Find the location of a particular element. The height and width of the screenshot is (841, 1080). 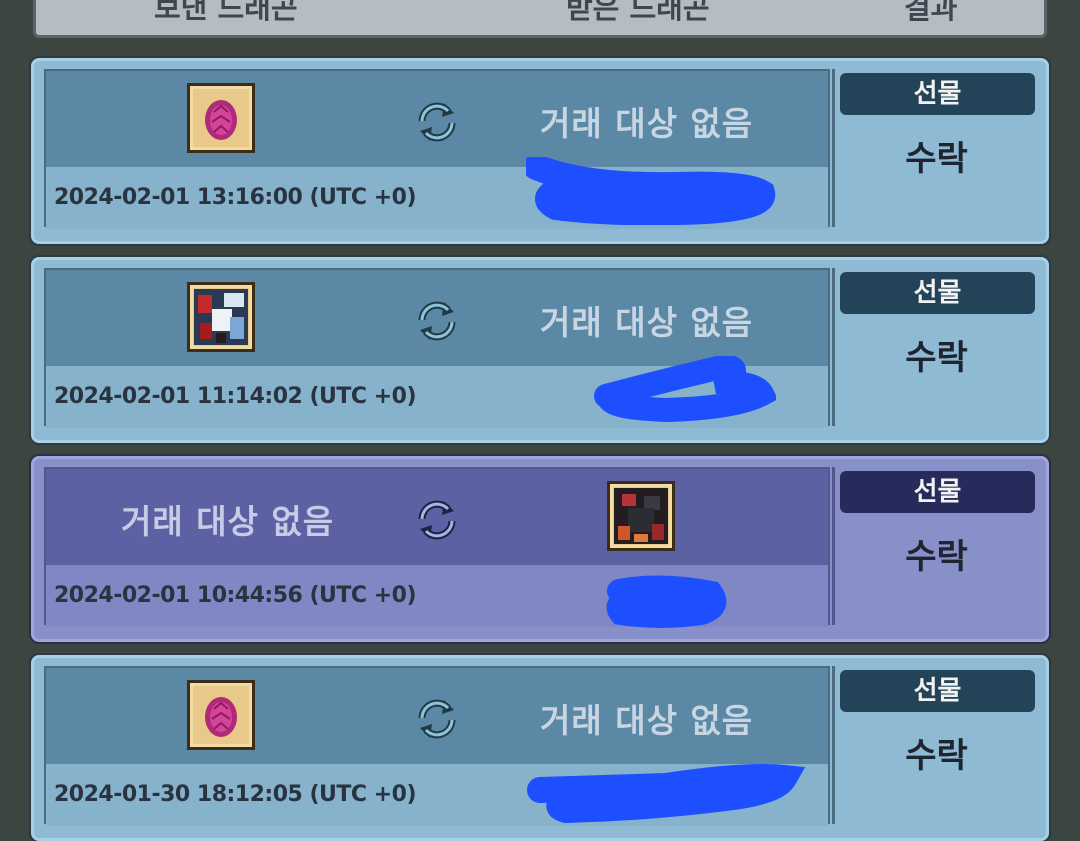

trade-info: 거래 대상 없음 2024-01-30 18:12:05 (UTC +0) is located at coordinates (437, 746).